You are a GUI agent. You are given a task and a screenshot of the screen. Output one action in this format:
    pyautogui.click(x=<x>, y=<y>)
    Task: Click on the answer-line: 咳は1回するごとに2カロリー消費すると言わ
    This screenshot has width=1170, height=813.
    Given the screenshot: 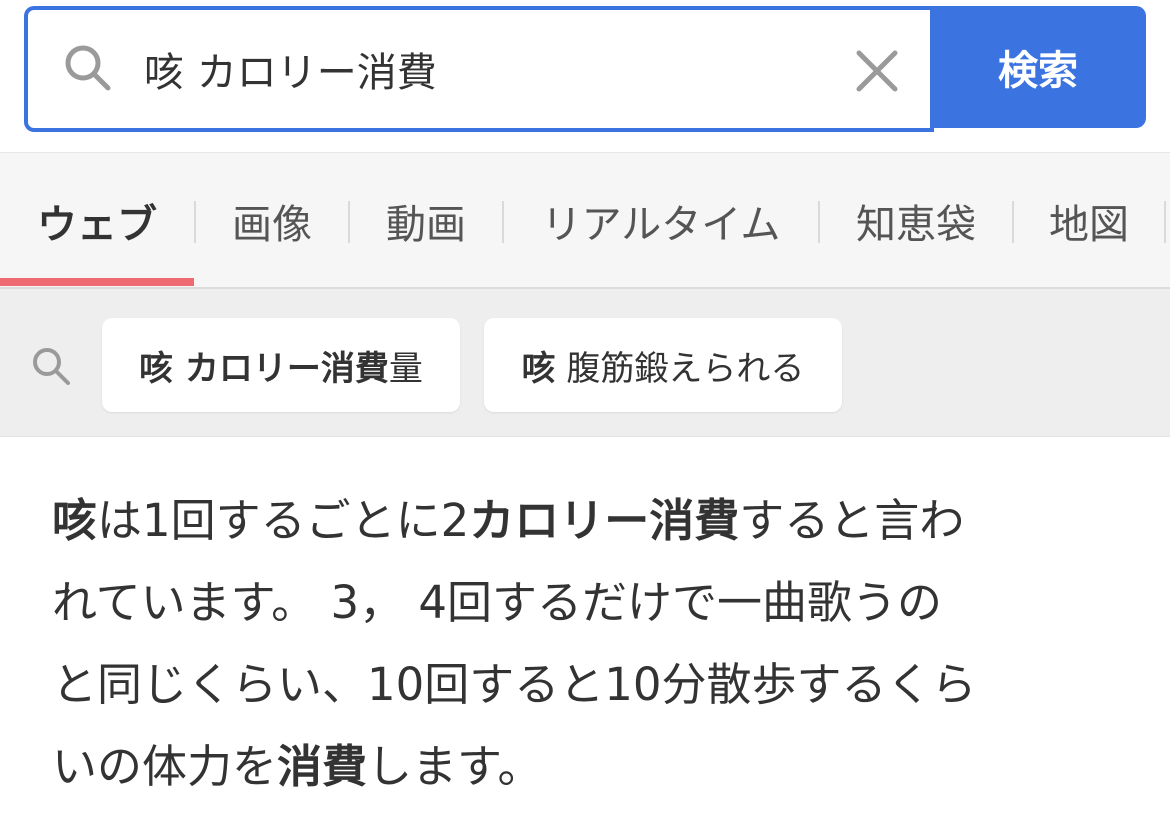 What is the action you would take?
    pyautogui.click(x=587, y=521)
    